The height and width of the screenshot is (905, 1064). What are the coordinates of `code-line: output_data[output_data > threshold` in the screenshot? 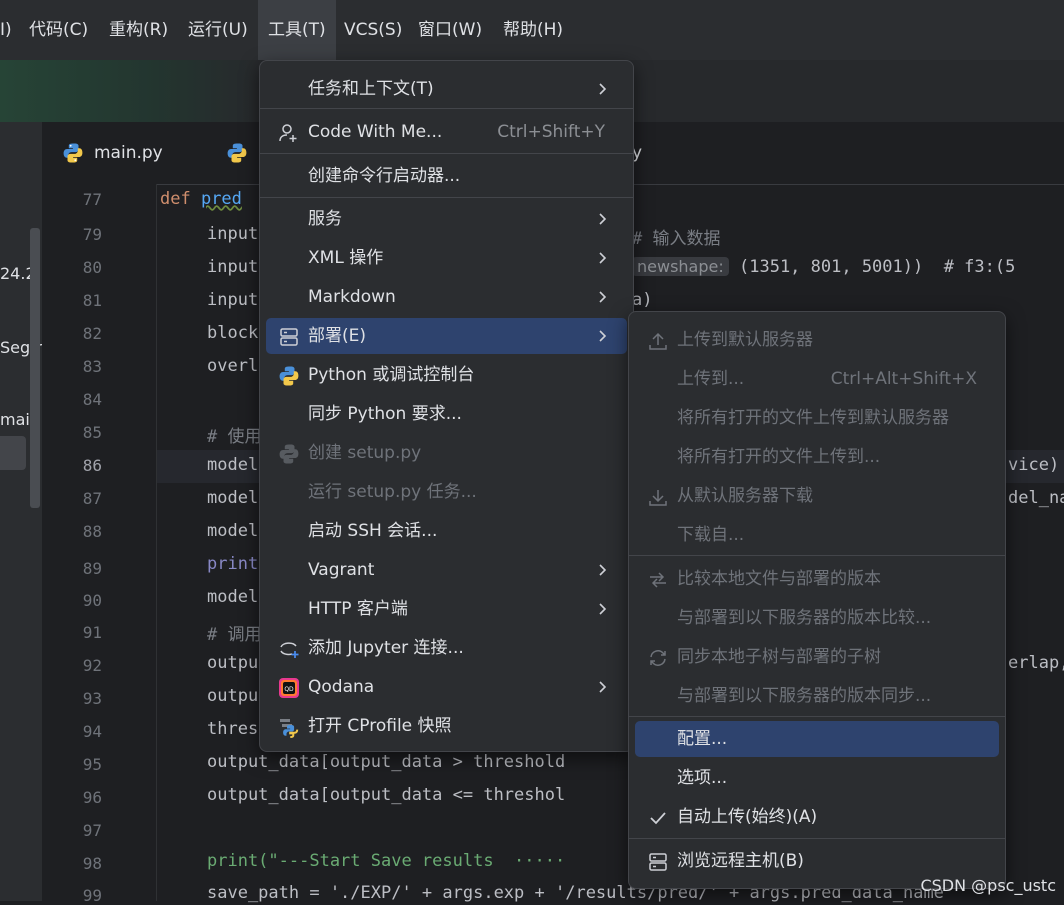 It's located at (386, 762).